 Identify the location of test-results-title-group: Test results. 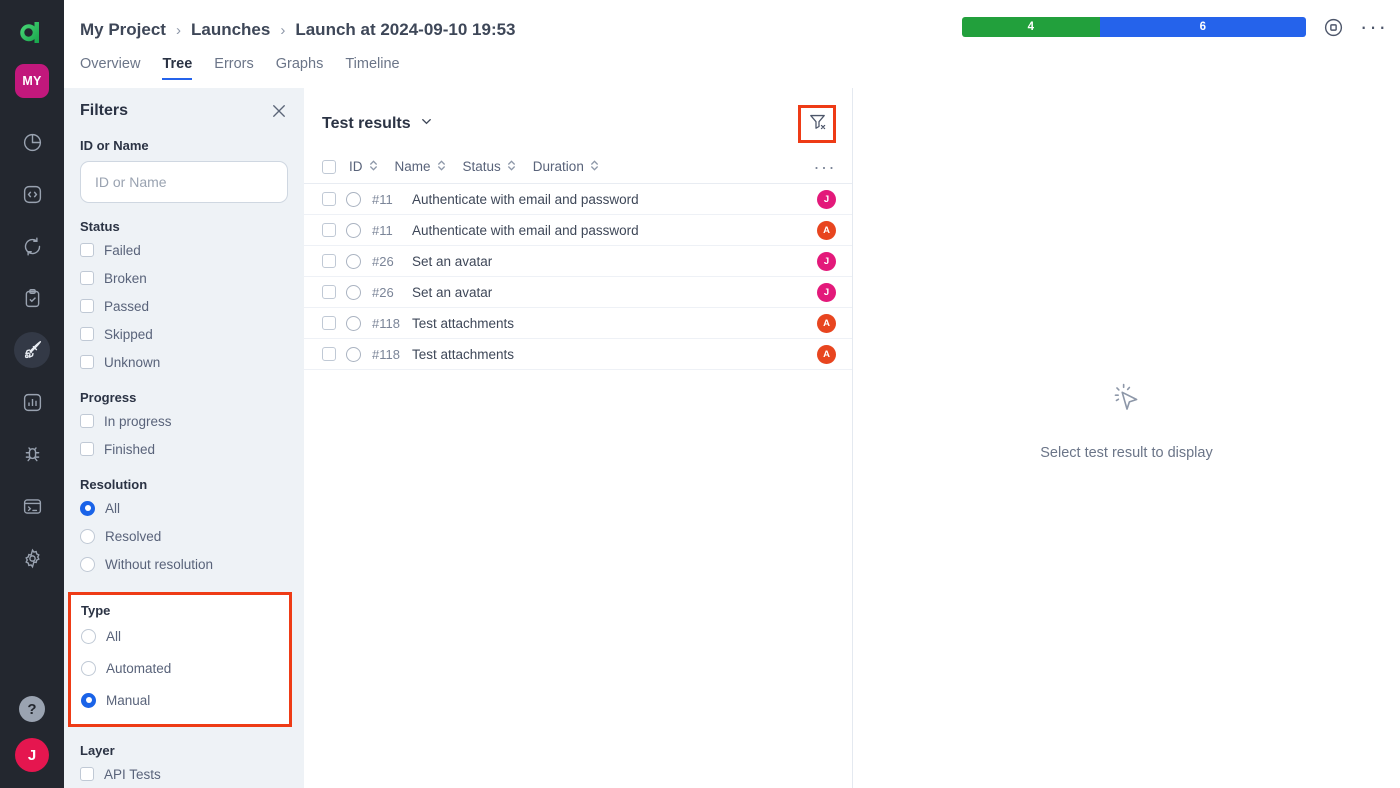
(378, 124).